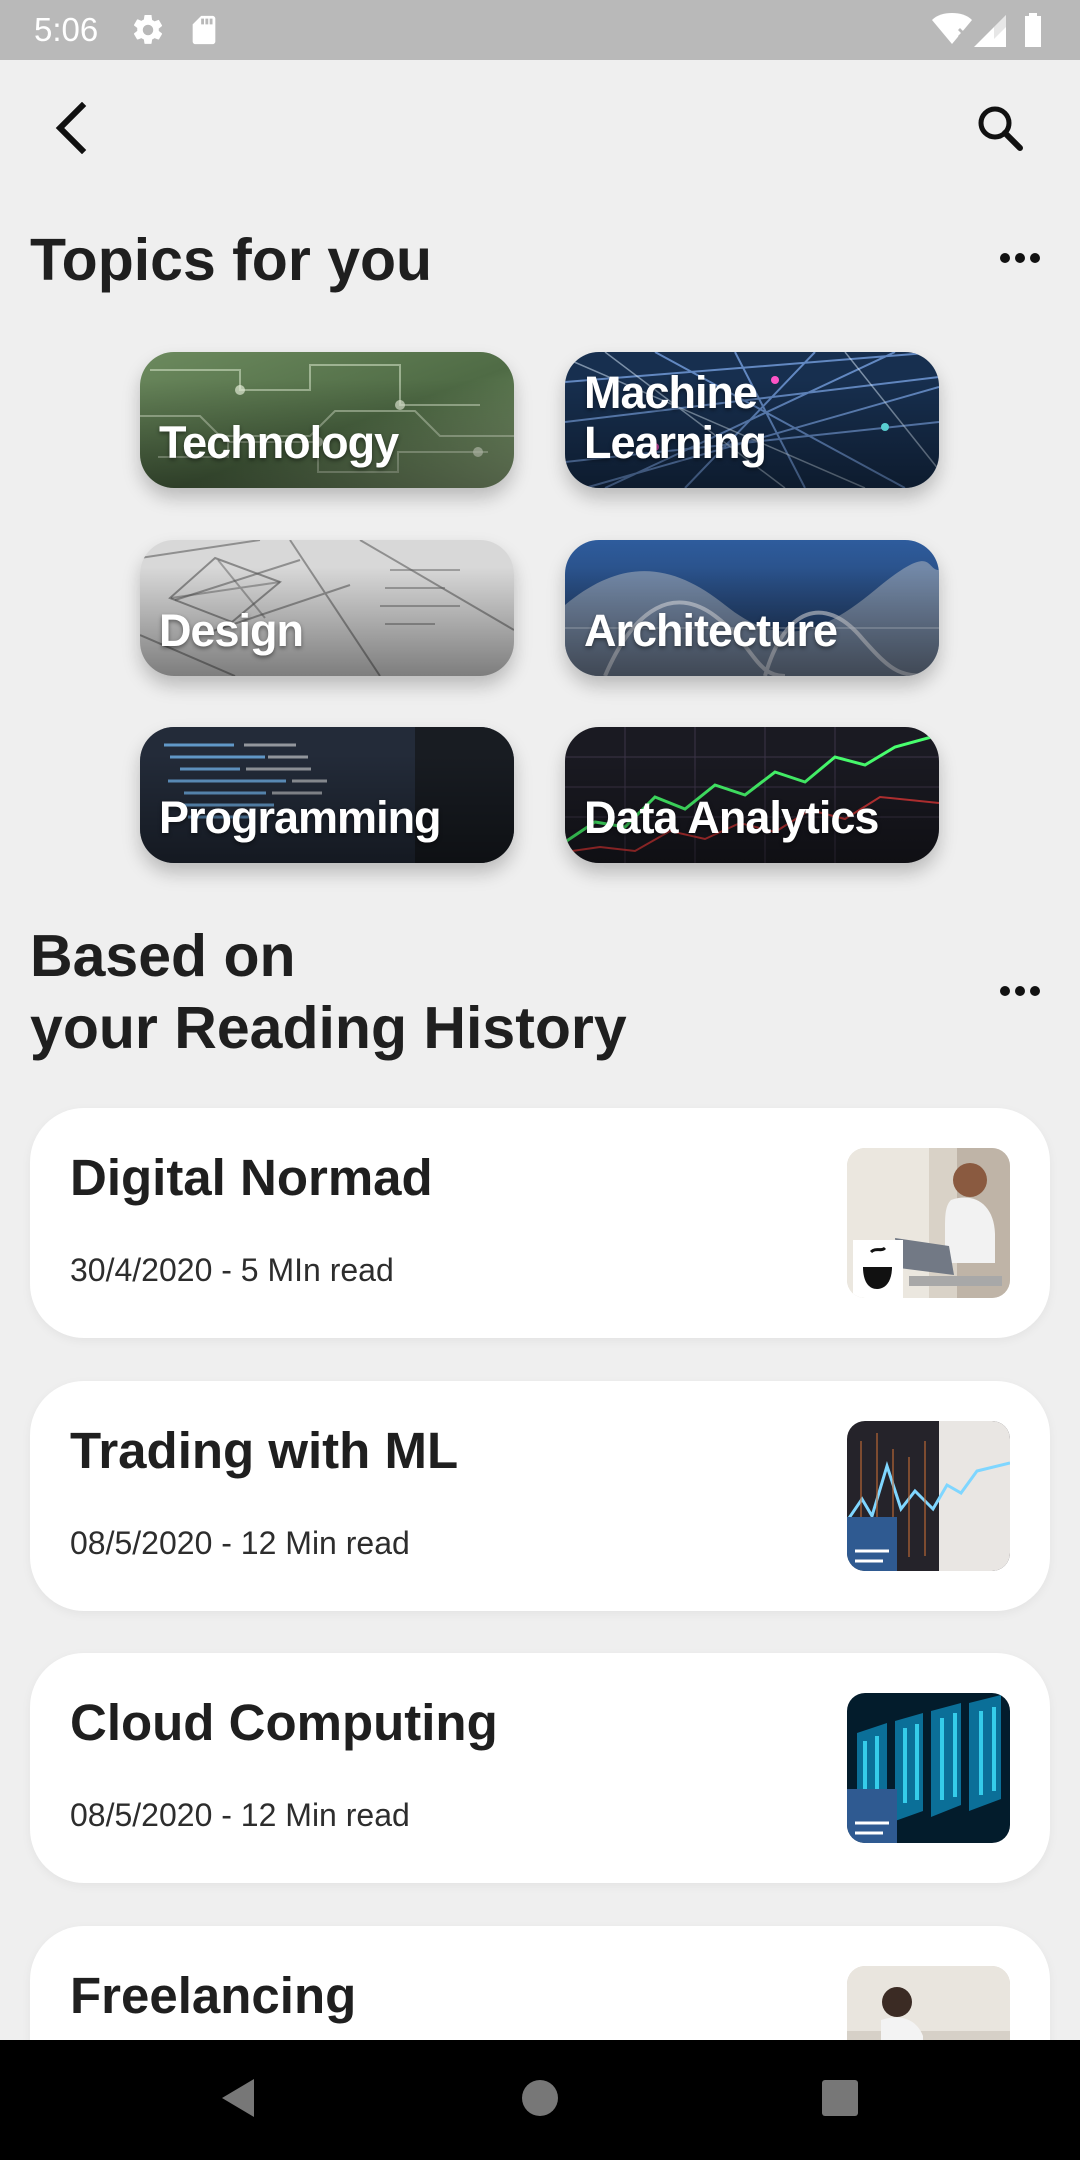 The image size is (1080, 2160). What do you see at coordinates (540, 132) in the screenshot?
I see `app-bar` at bounding box center [540, 132].